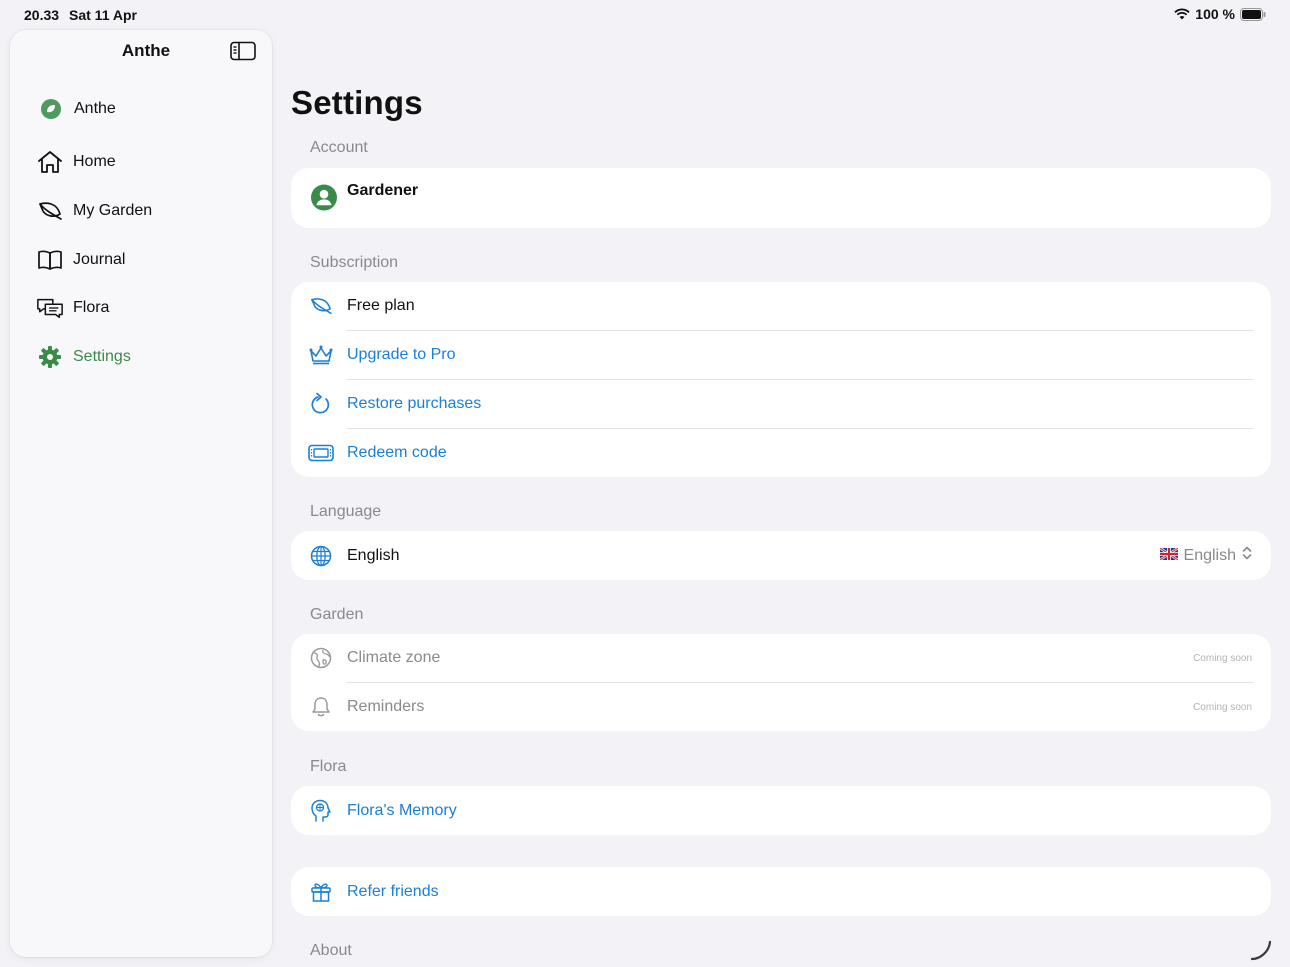 This screenshot has width=1290, height=967. Describe the element at coordinates (91, 307) in the screenshot. I see `sidebar-item-label: Flora` at that location.